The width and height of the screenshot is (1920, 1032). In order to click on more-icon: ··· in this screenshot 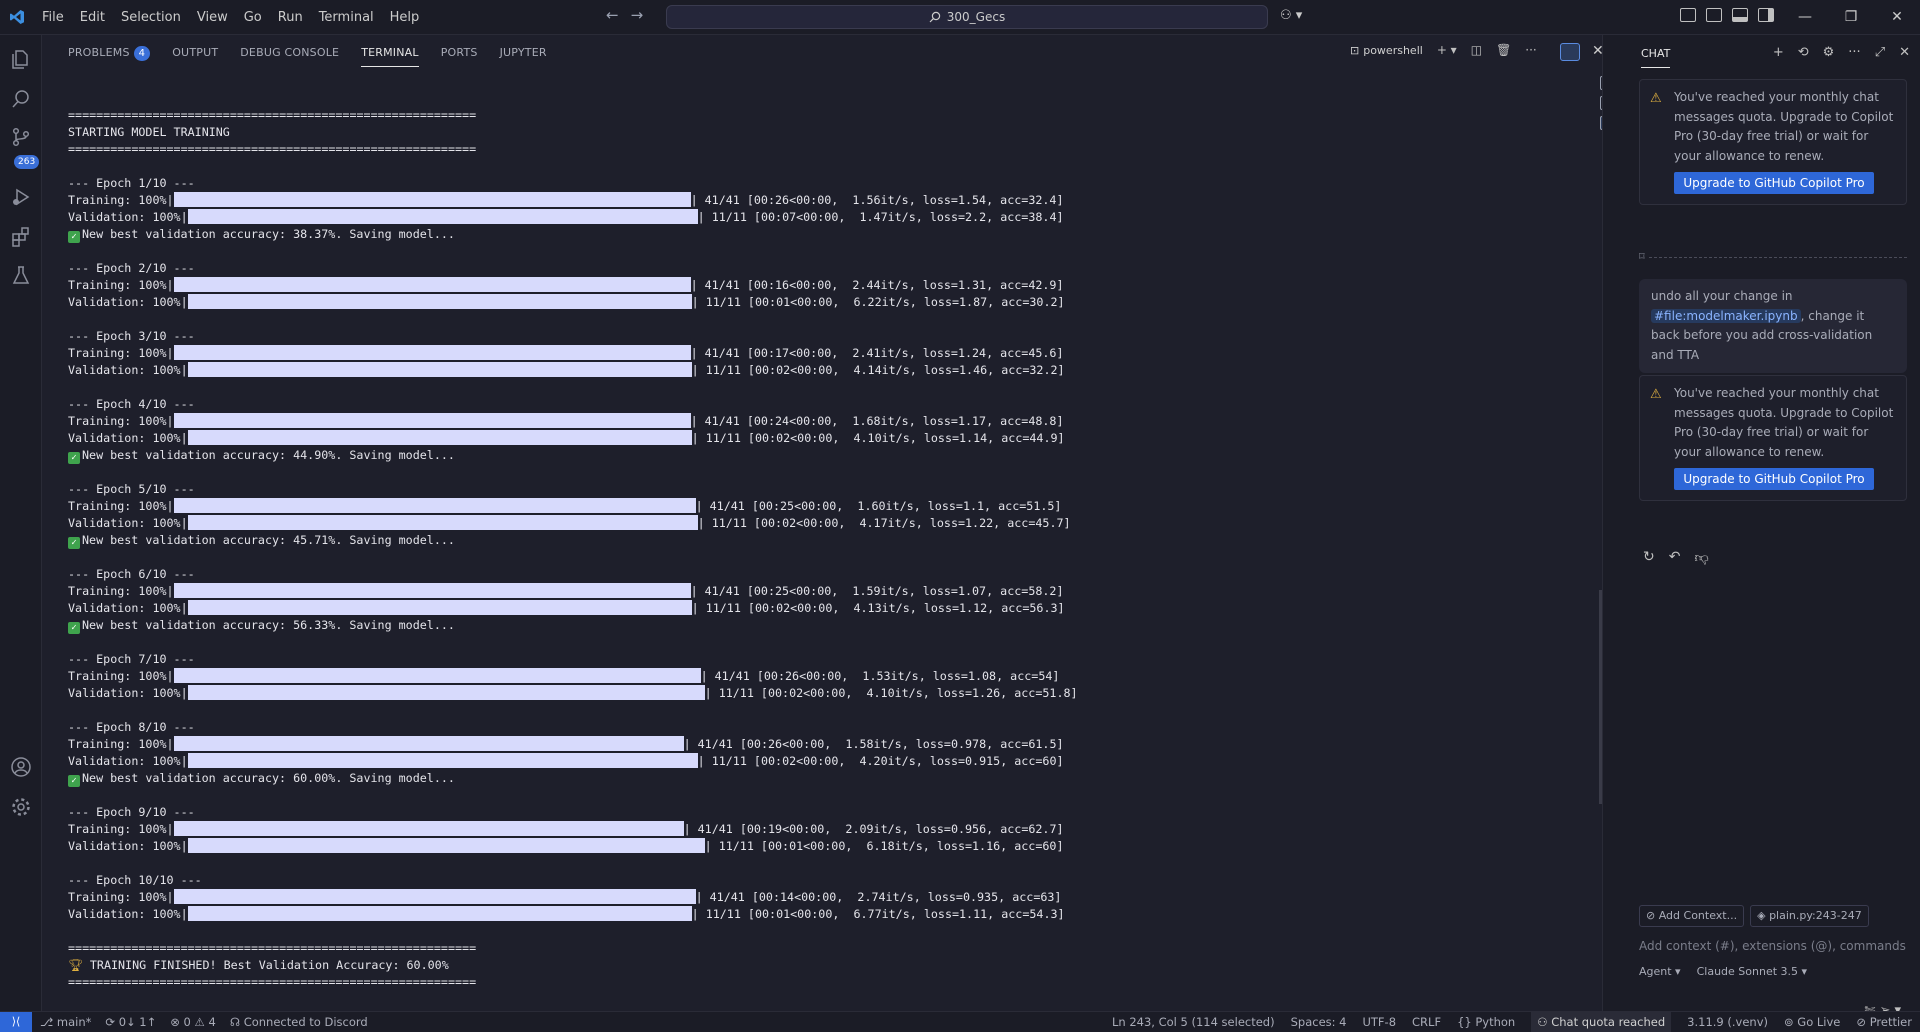, I will do `click(1854, 52)`.